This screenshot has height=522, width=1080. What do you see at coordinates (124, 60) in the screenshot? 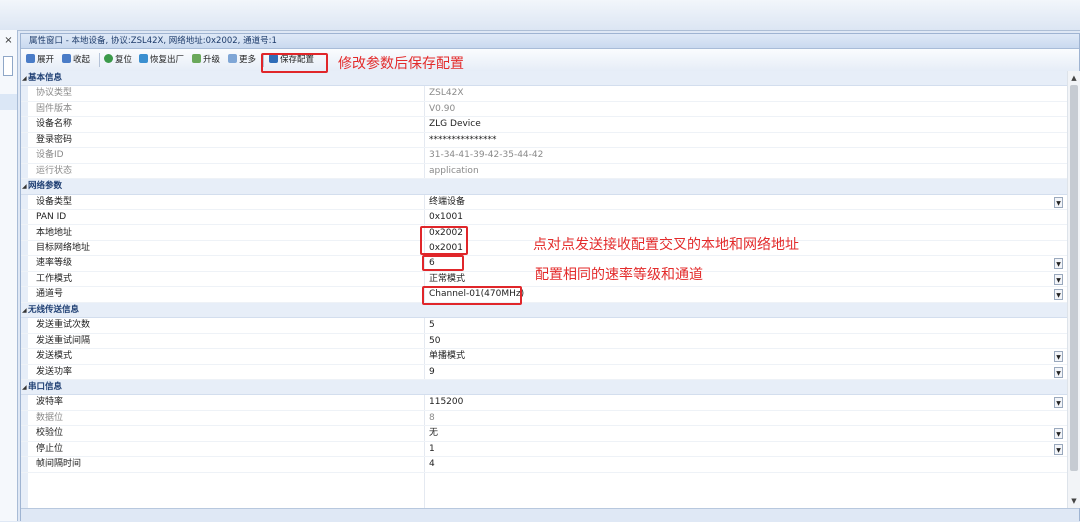
I see `reset-label: 复位` at bounding box center [124, 60].